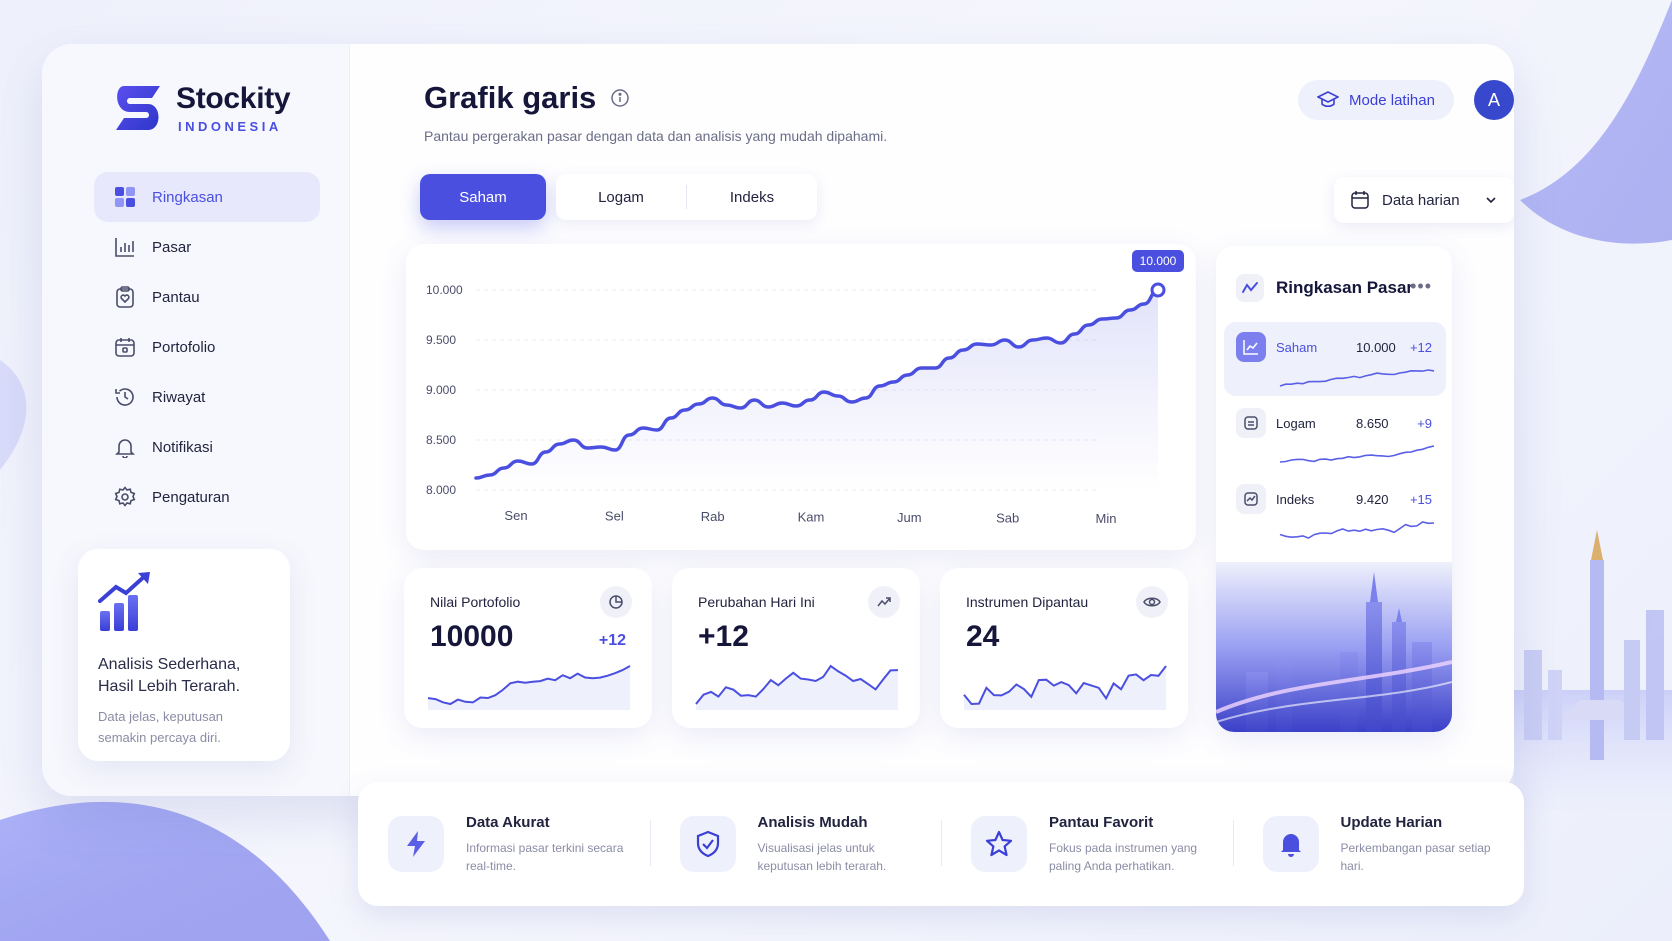 This screenshot has width=1672, height=941. I want to click on grid-icon, so click(125, 197).